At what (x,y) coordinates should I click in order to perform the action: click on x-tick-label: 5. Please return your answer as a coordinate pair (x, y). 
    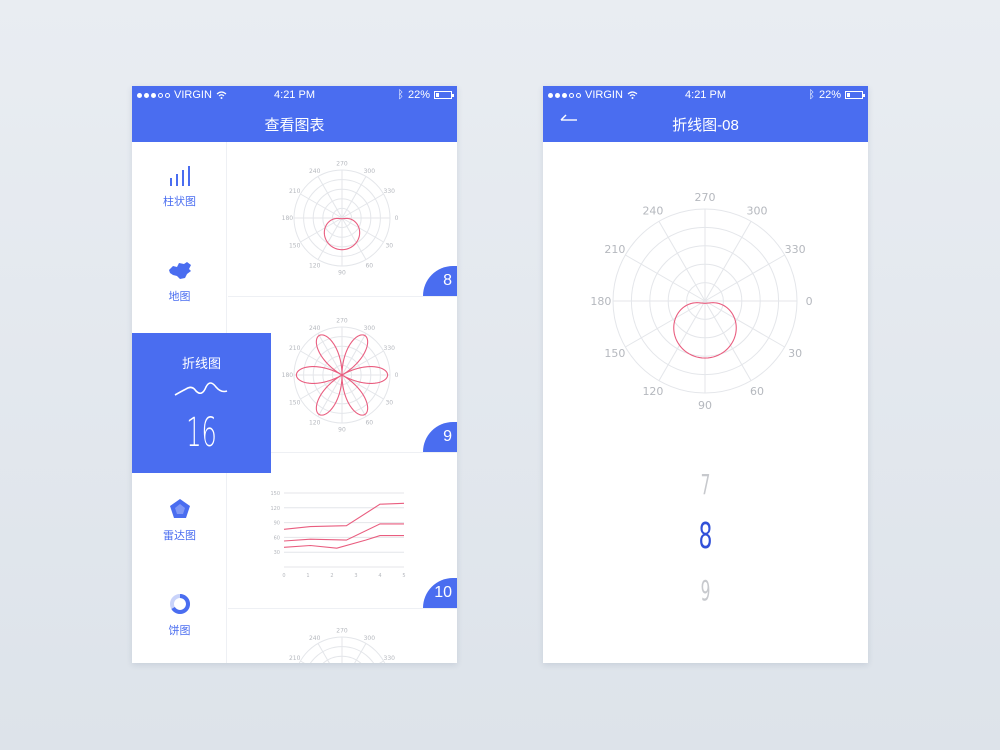
    Looking at the image, I should click on (403, 576).